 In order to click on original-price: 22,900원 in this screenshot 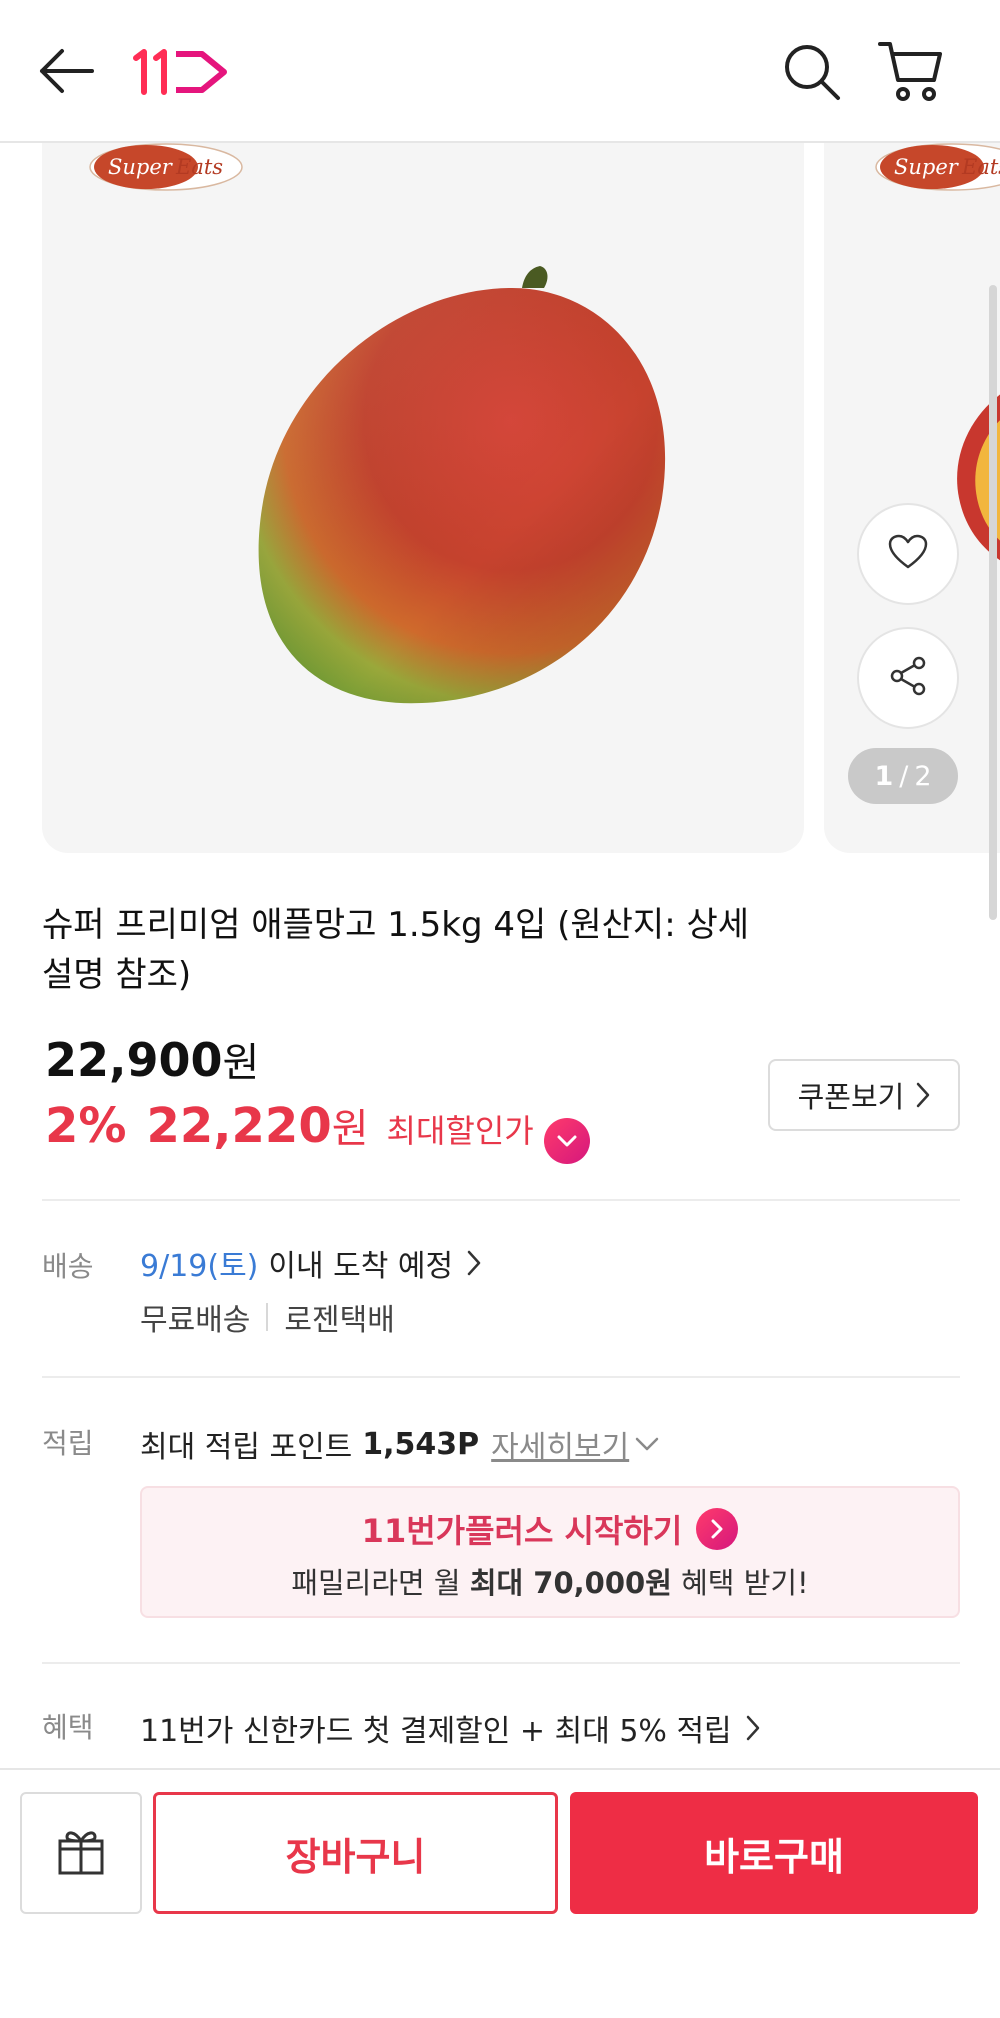, I will do `click(152, 1059)`.